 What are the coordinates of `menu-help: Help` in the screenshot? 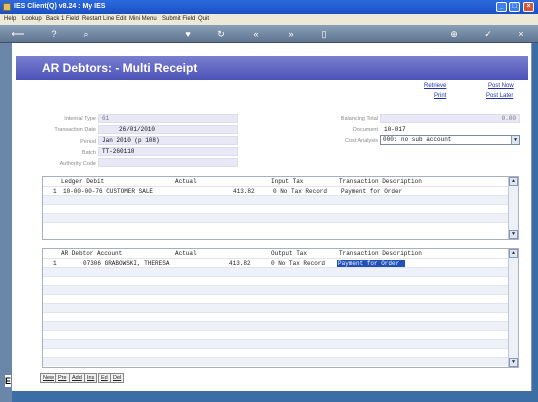 It's located at (10, 19).